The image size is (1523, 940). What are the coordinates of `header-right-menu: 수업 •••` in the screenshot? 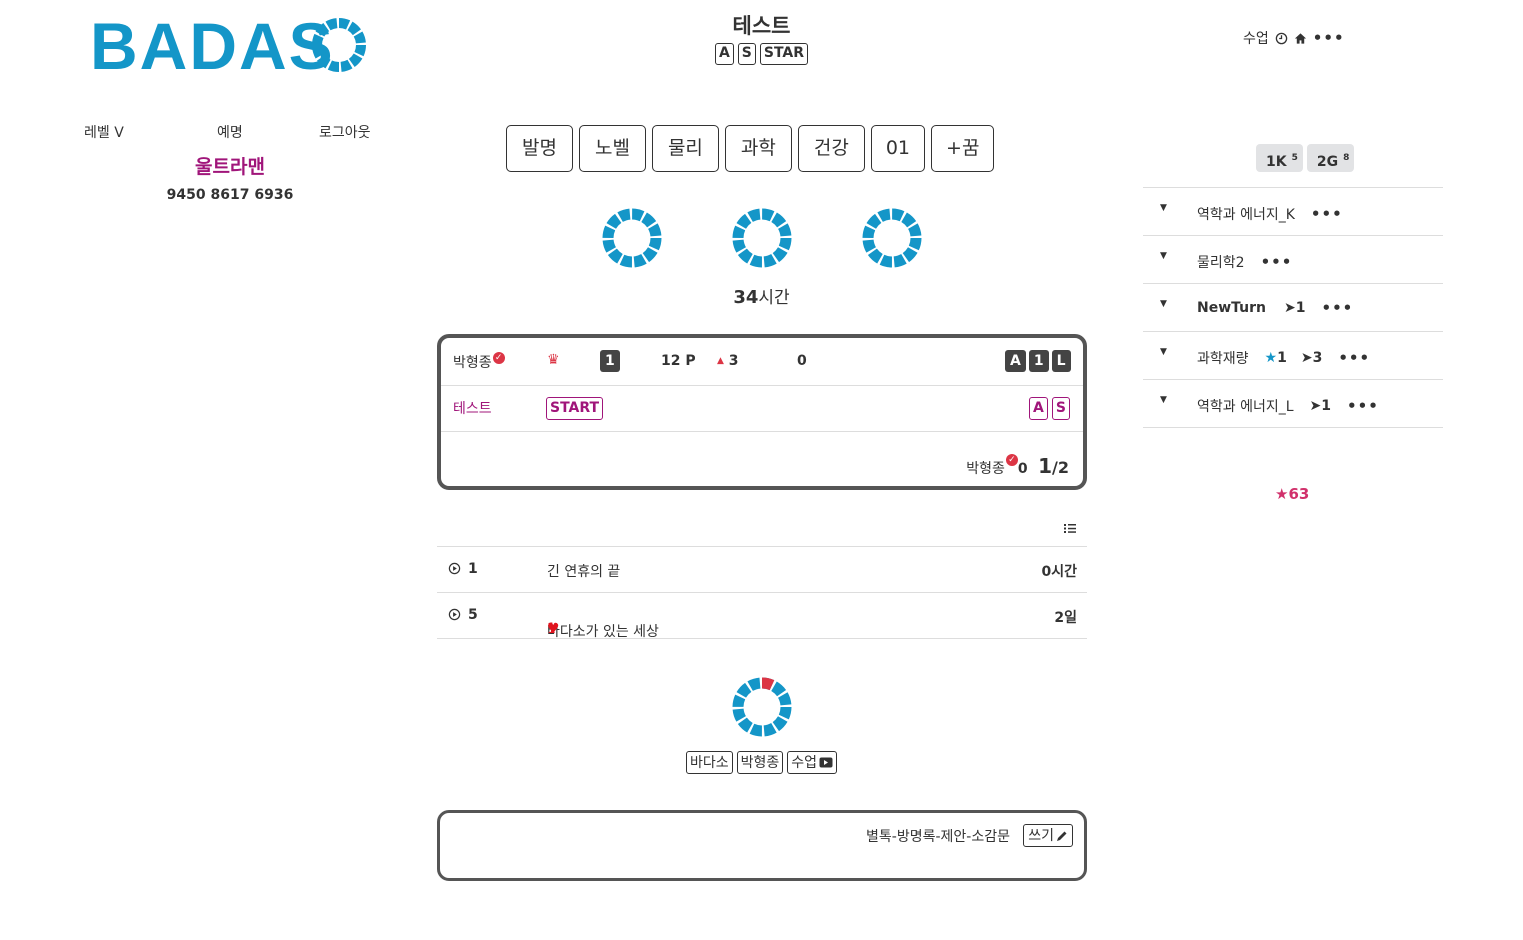 It's located at (1294, 38).